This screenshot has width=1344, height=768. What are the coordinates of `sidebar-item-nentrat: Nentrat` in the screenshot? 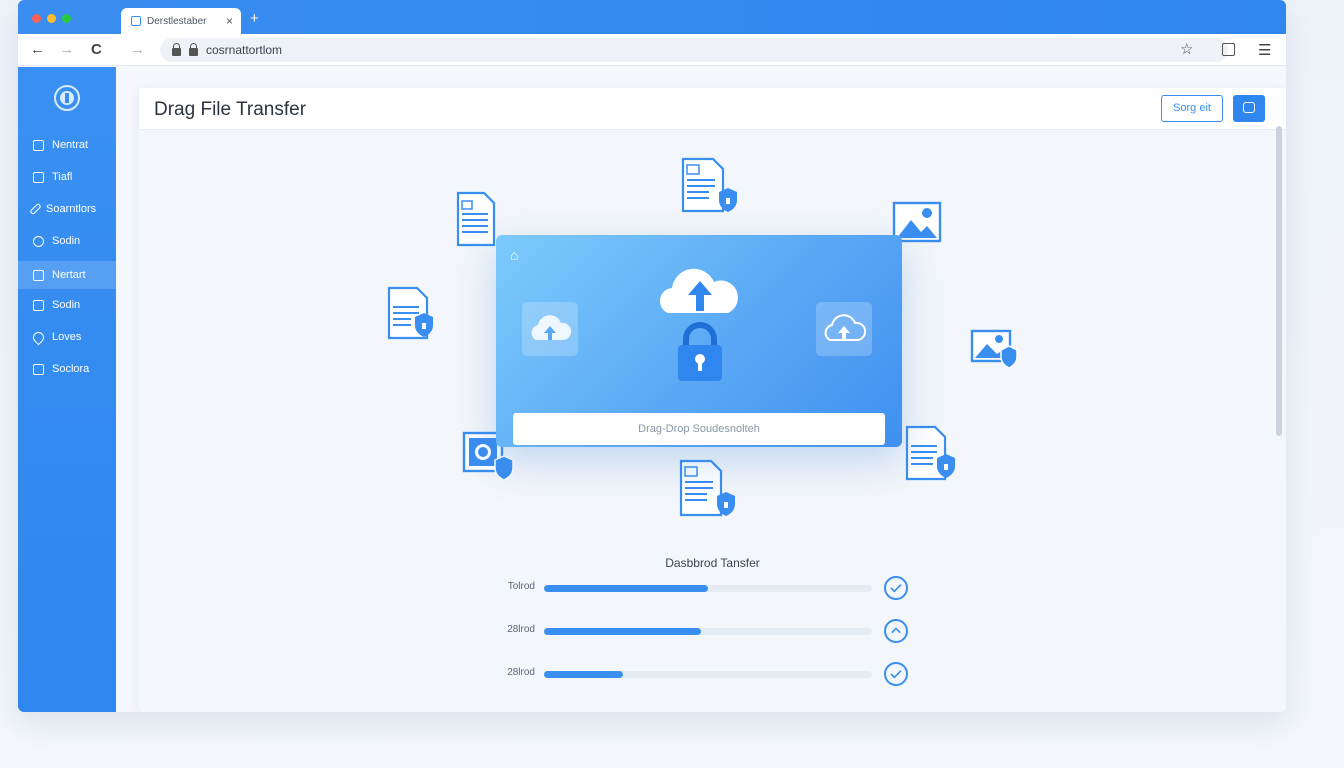 It's located at (67, 145).